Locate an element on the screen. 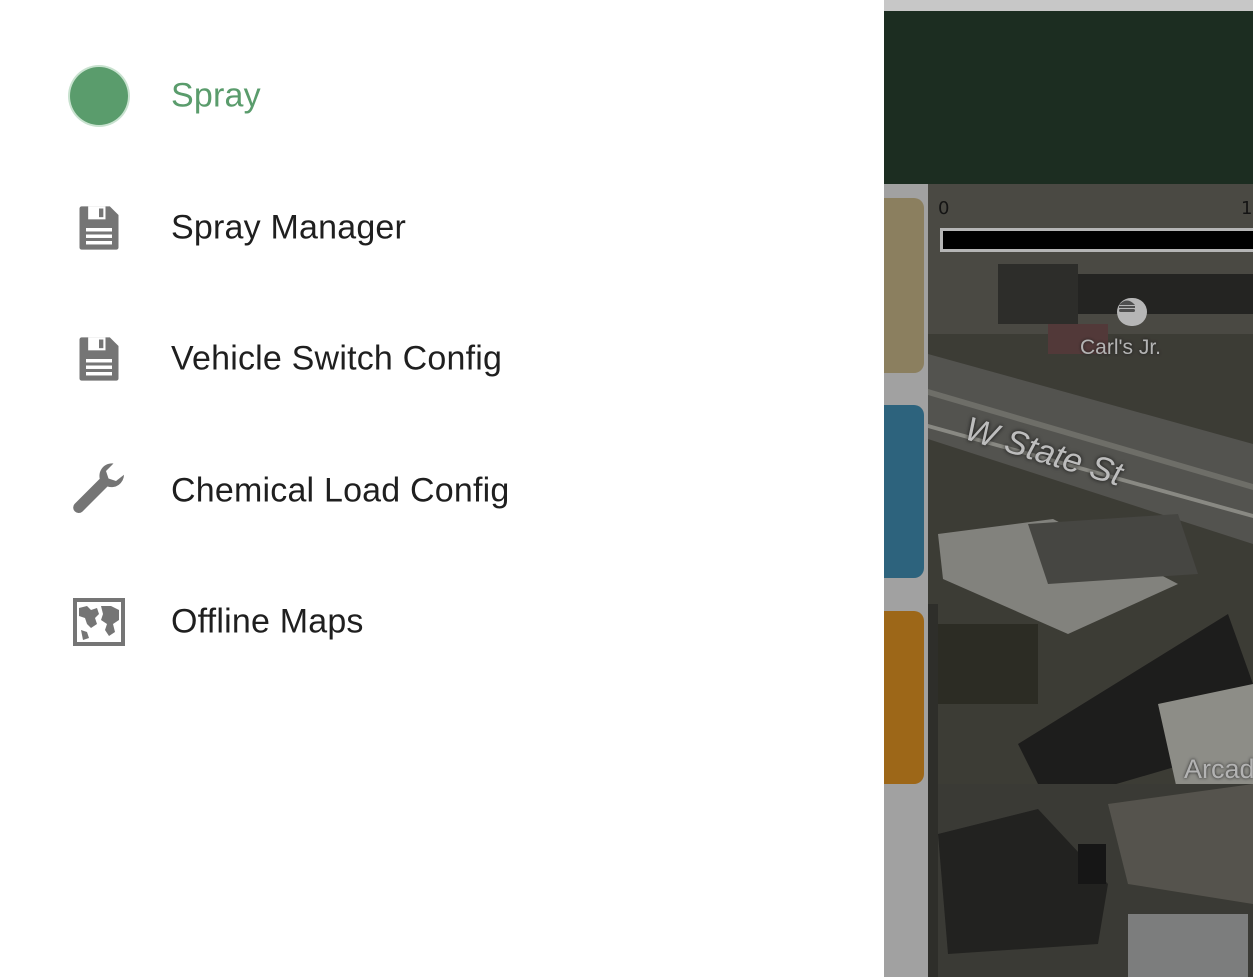 Image resolution: width=1253 pixels, height=977 pixels. nav-item-label: Vehicle Switch Config is located at coordinates (337, 358).